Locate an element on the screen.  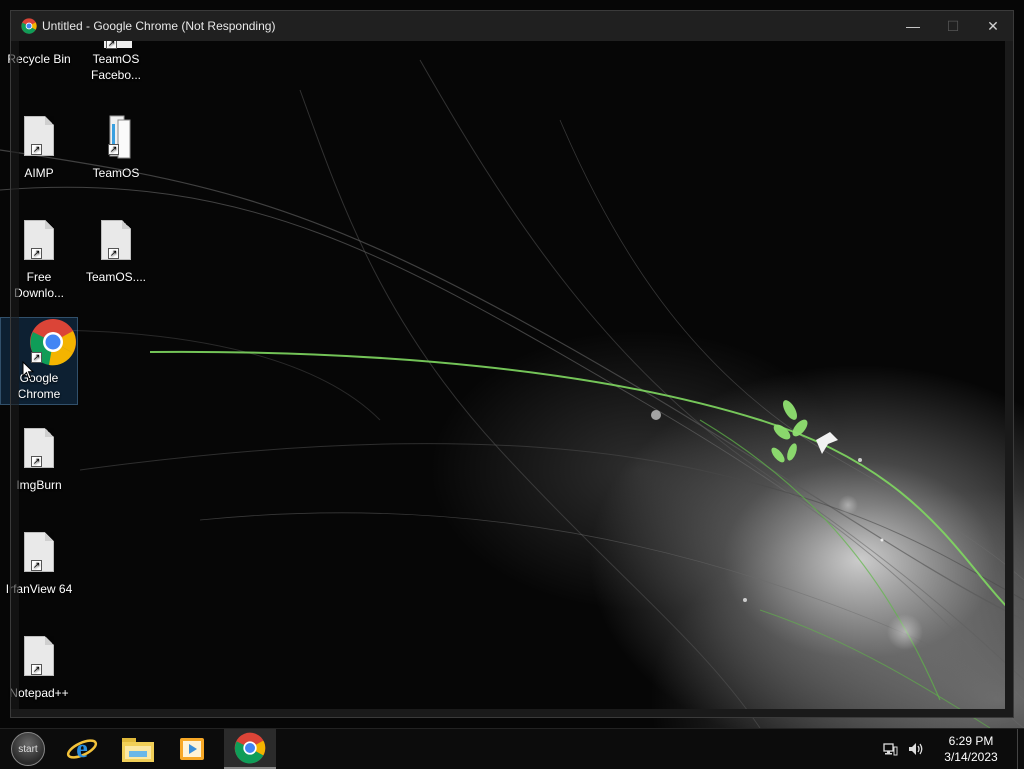
taskbar: start e 6:29 PM 3/14/2023 is located at coordinates (512, 748).